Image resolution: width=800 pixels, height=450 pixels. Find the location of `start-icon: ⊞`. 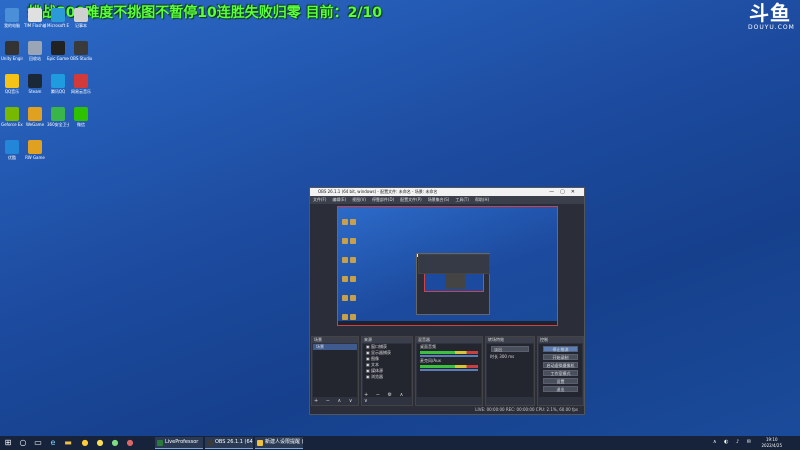

start-icon: ⊞ is located at coordinates (8, 443).